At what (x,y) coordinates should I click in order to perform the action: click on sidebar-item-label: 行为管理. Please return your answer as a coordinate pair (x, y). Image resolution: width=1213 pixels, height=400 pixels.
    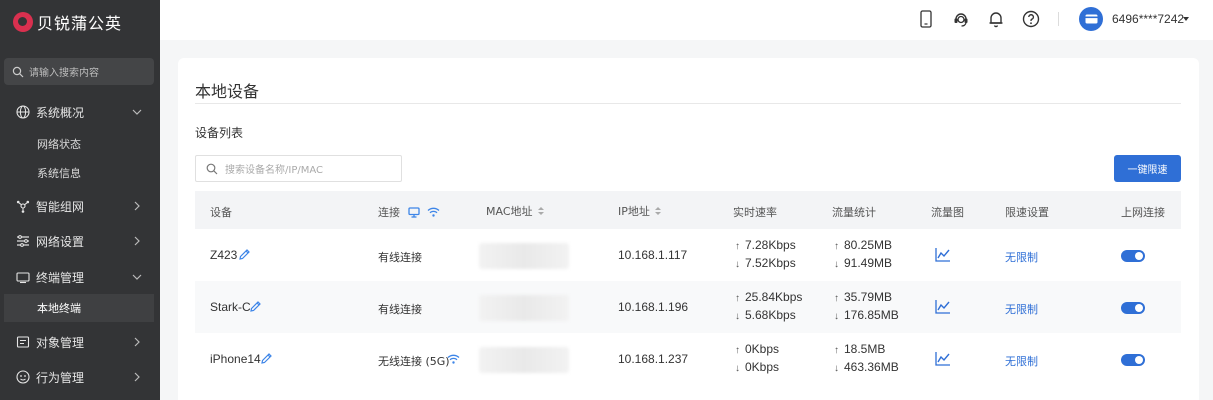
    Looking at the image, I should click on (60, 377).